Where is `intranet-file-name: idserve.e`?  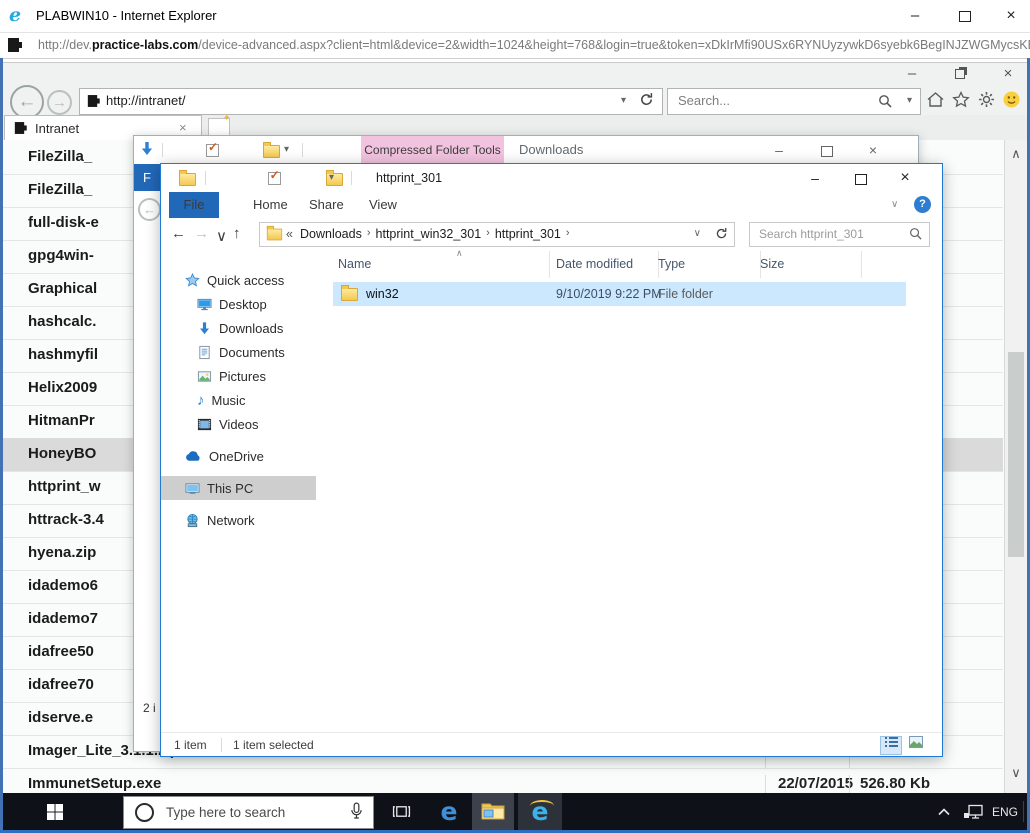
intranet-file-name: idserve.e is located at coordinates (60, 717).